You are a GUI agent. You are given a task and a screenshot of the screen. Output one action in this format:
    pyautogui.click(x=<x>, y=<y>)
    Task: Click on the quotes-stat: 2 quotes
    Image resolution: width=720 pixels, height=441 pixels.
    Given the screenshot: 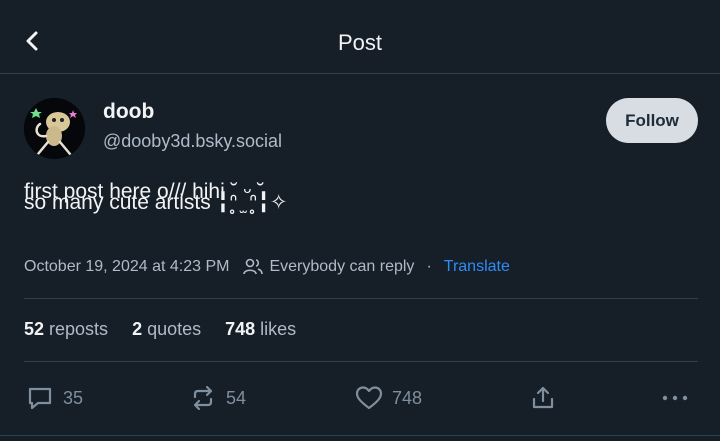 What is the action you would take?
    pyautogui.click(x=166, y=329)
    